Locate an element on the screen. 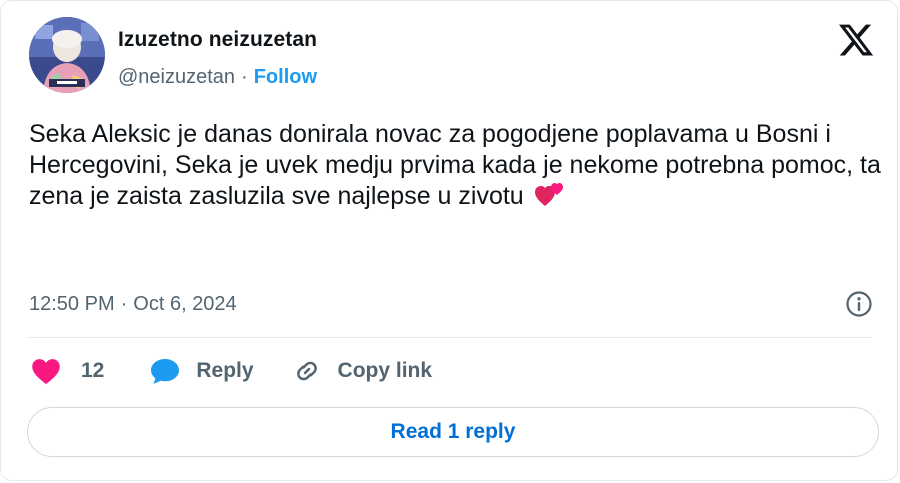  copy-link-button: Copy link is located at coordinates (362, 371).